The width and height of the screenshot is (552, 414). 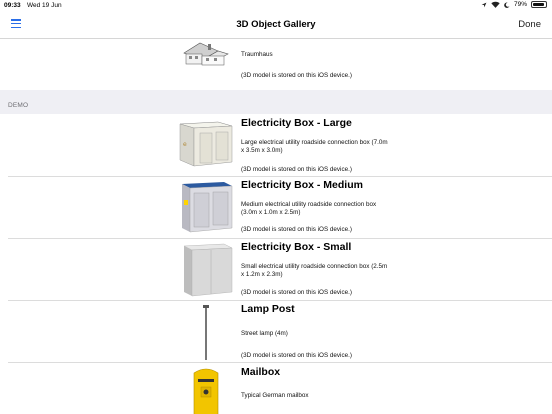 I want to click on list-item-mailbox: Mailbox Typical German mailbox, so click(x=276, y=388).